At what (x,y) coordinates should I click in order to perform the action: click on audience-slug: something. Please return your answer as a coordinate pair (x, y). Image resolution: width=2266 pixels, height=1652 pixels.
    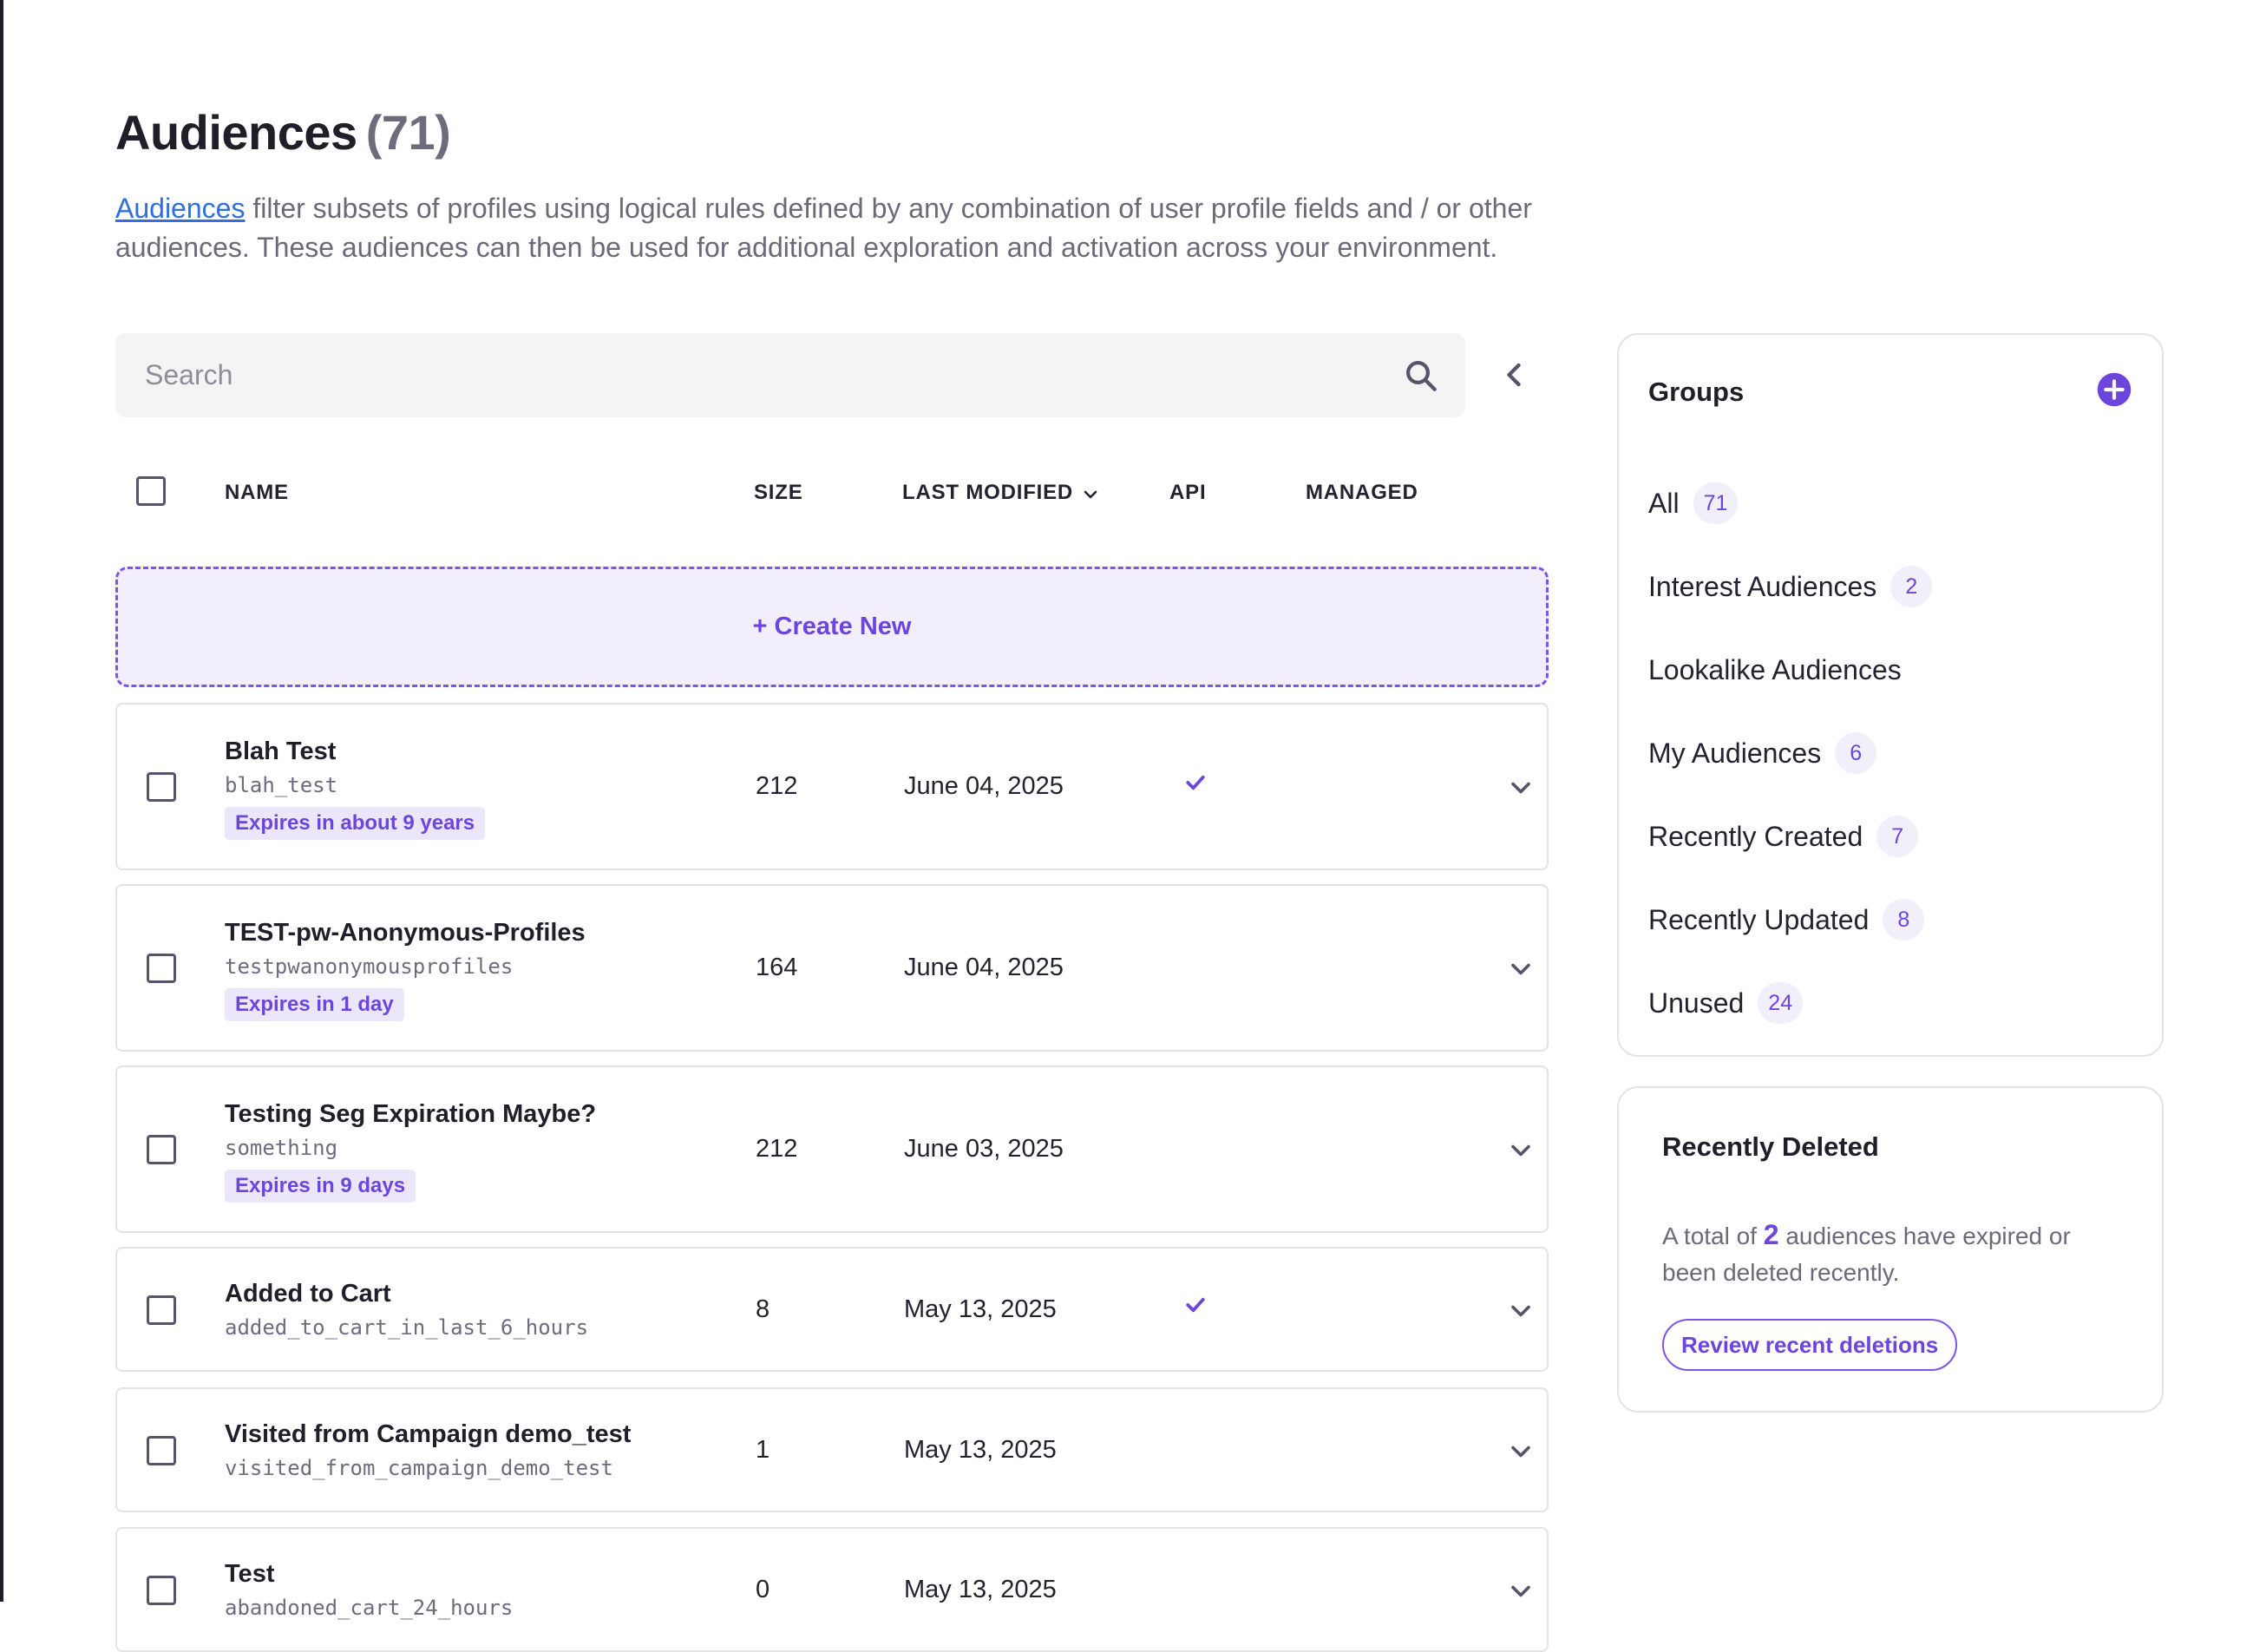
    Looking at the image, I should click on (281, 1148).